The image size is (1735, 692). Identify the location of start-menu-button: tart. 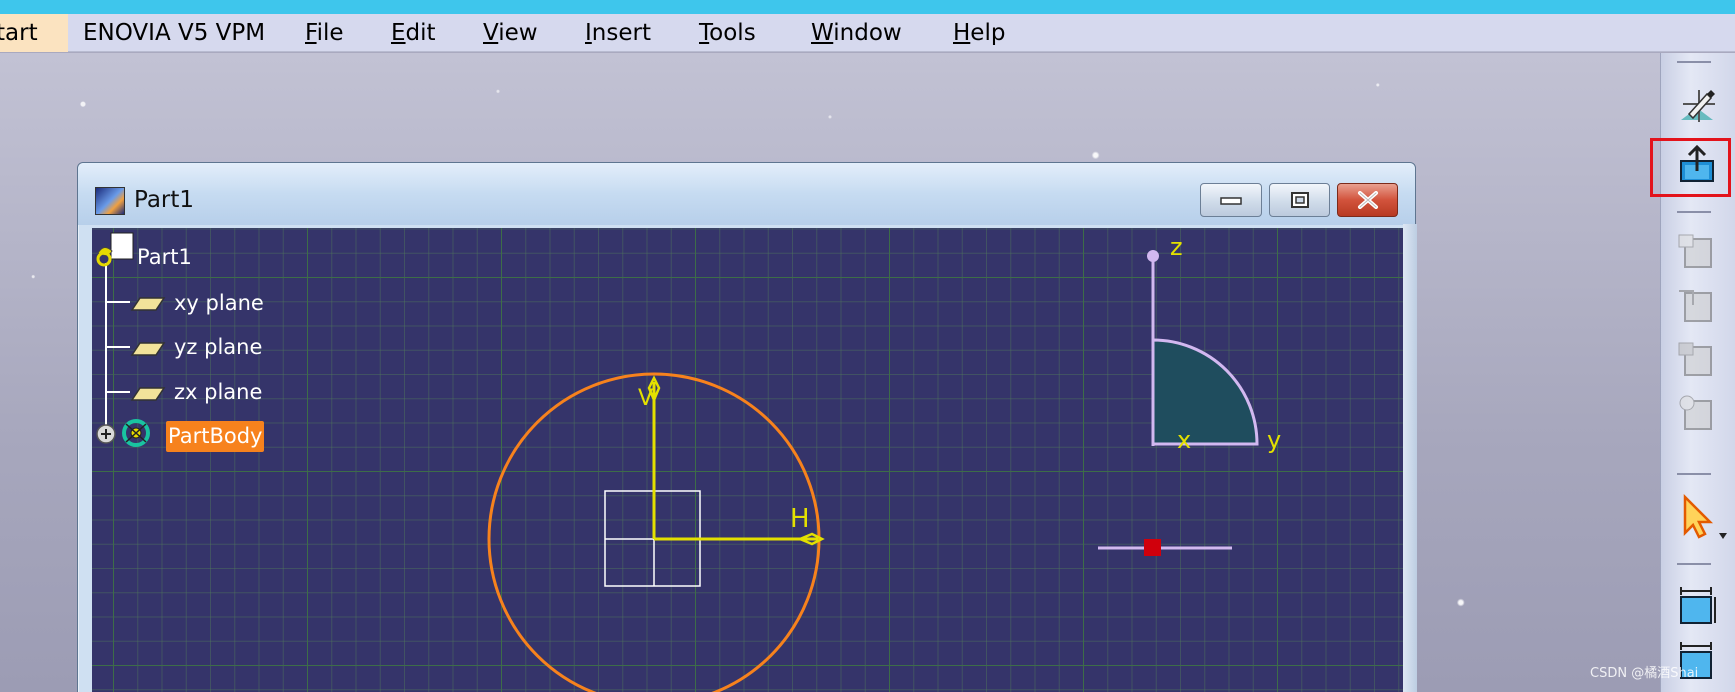
(34, 33).